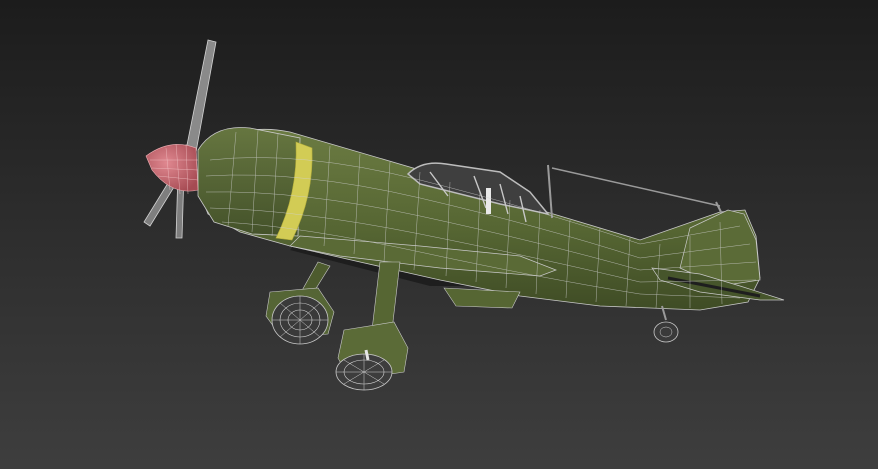 The height and width of the screenshot is (469, 878). I want to click on propeller-spinner, so click(172, 169).